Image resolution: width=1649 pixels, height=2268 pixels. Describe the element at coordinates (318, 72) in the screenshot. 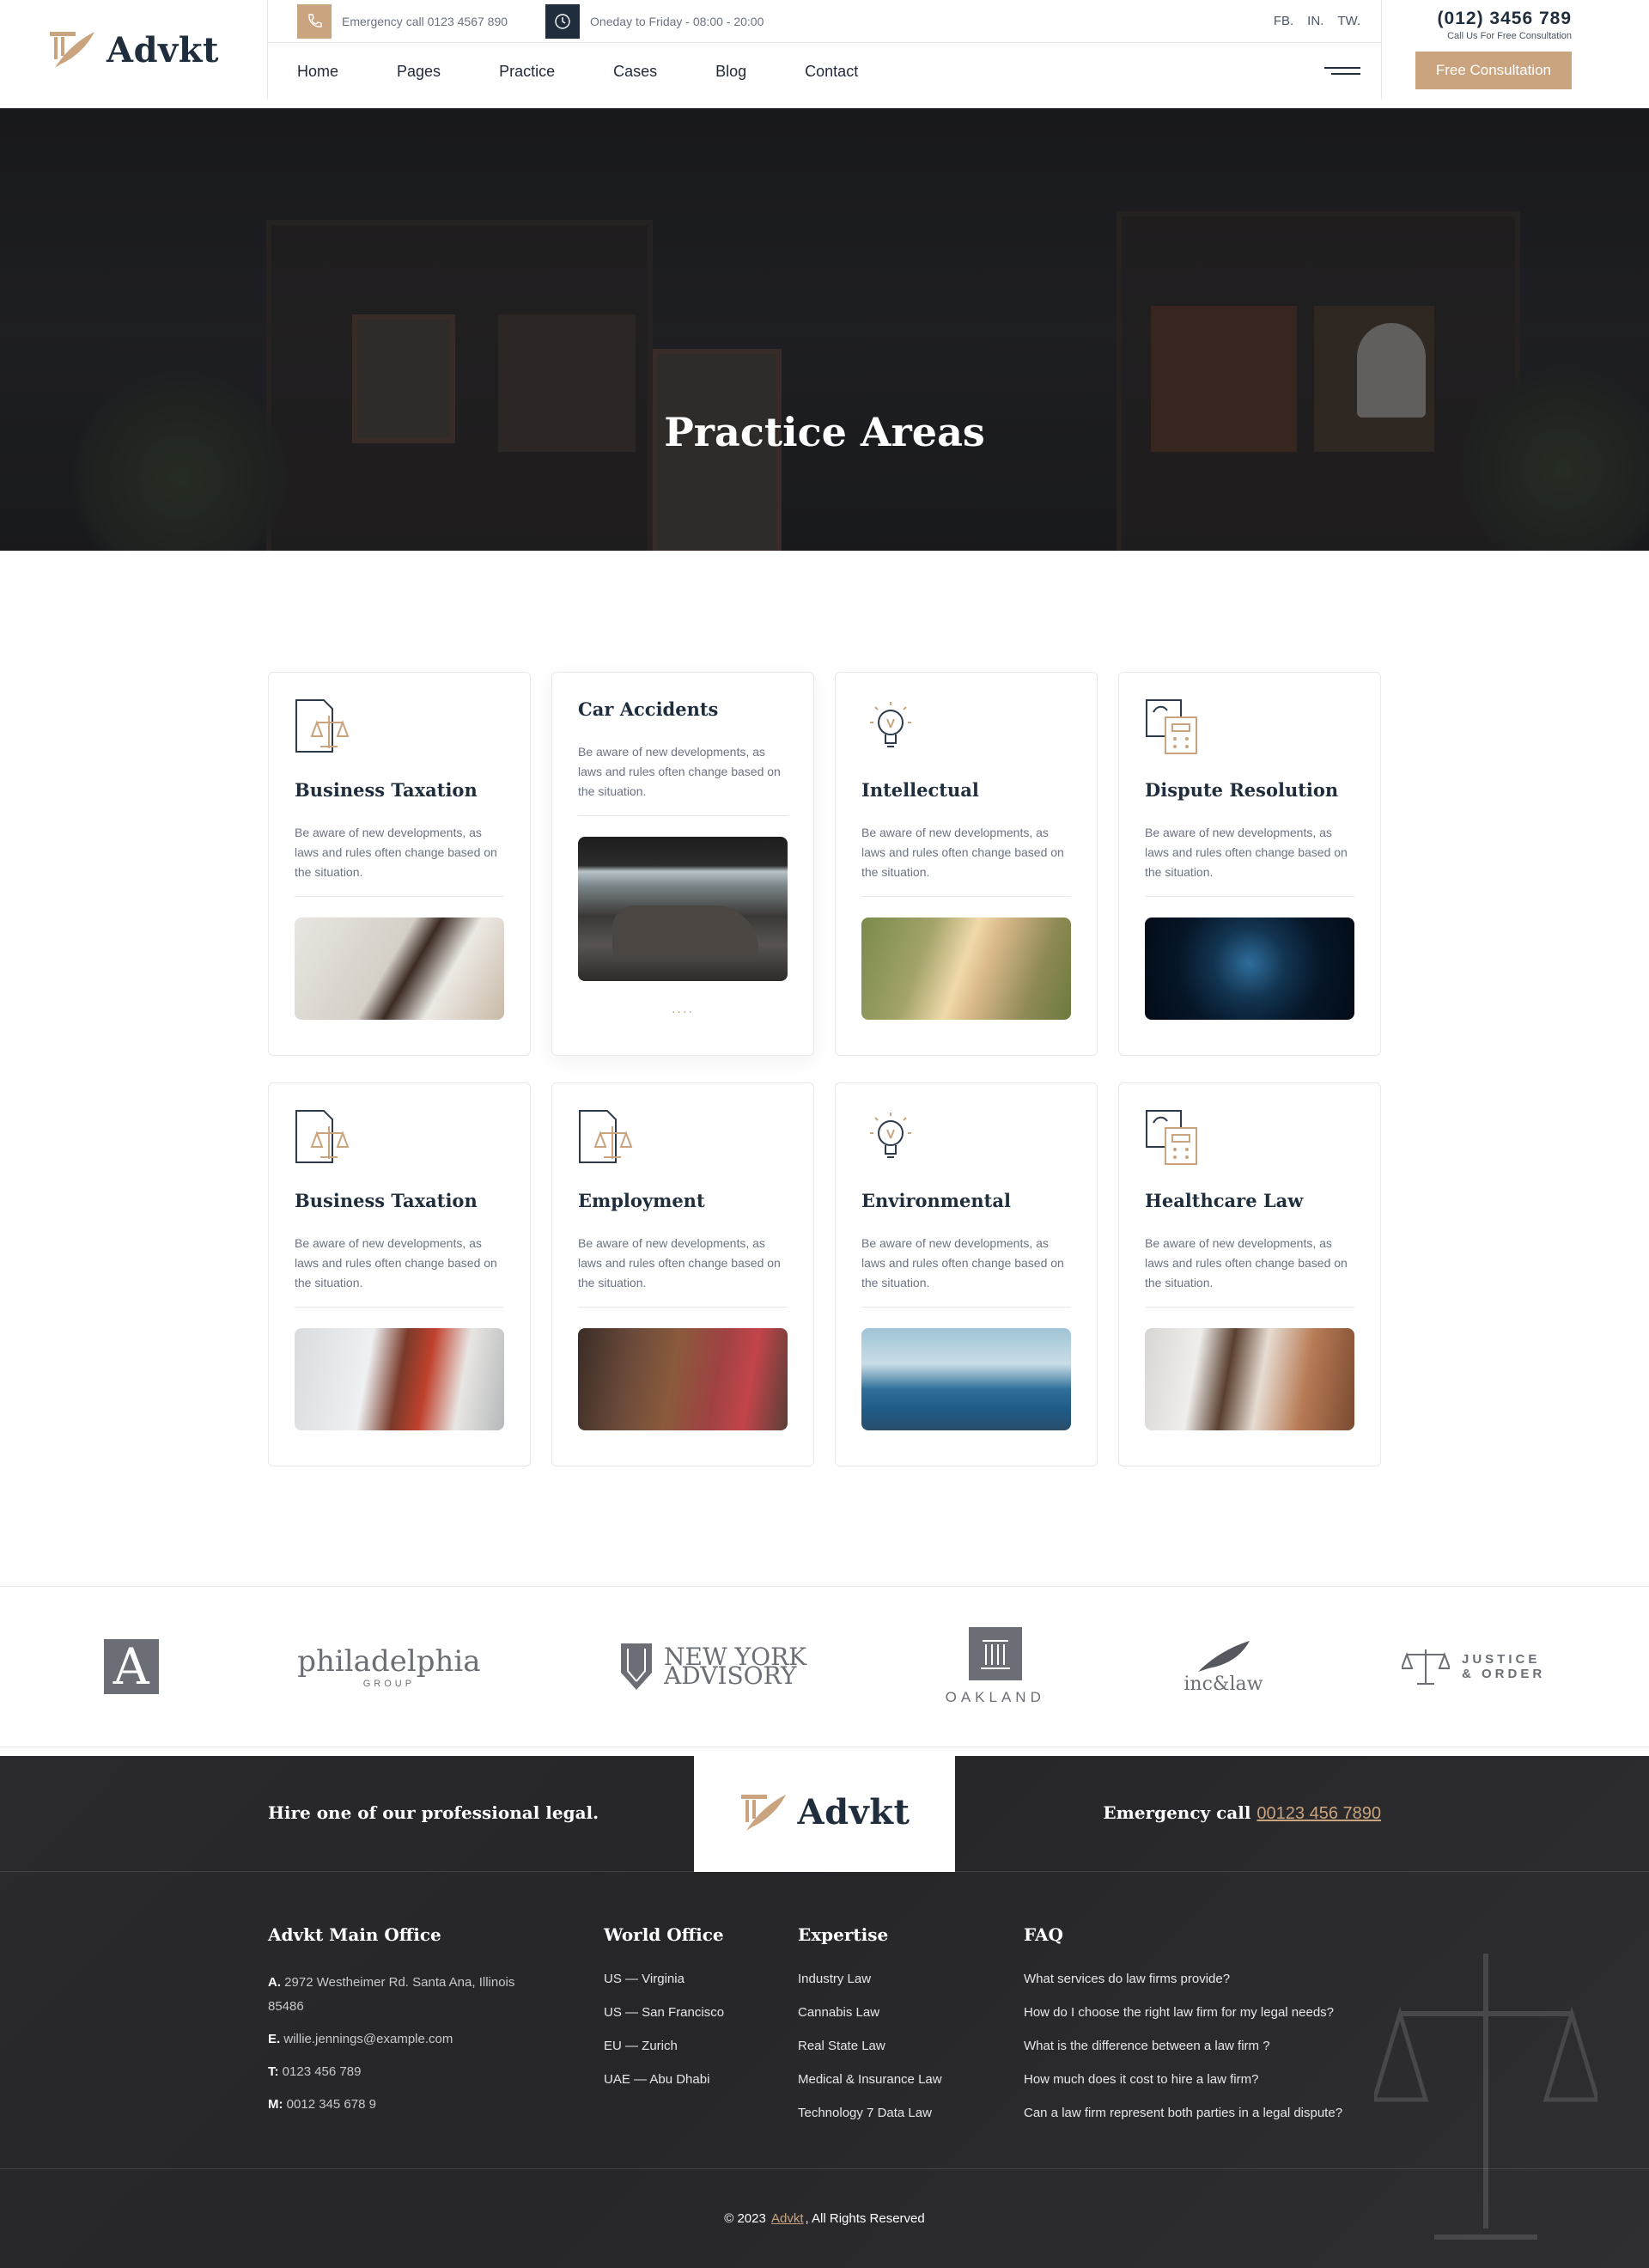

I see `nav-home: Home` at that location.